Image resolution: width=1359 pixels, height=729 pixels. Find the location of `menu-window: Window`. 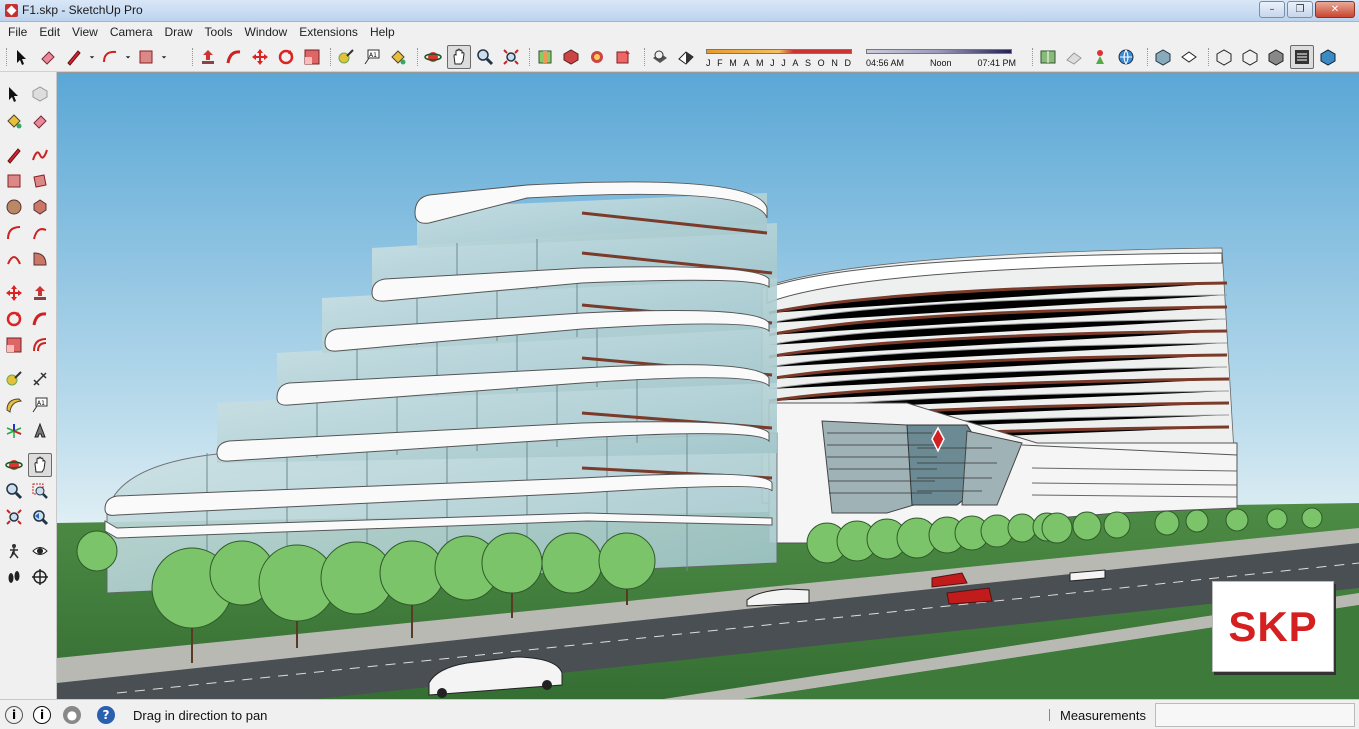

menu-window: Window is located at coordinates (266, 32).